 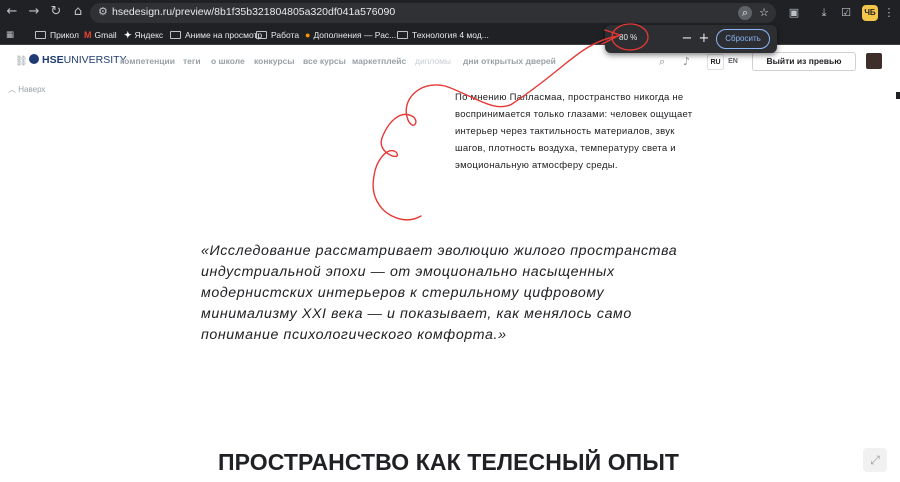 What do you see at coordinates (715, 62) in the screenshot?
I see `lang-ru: RU` at bounding box center [715, 62].